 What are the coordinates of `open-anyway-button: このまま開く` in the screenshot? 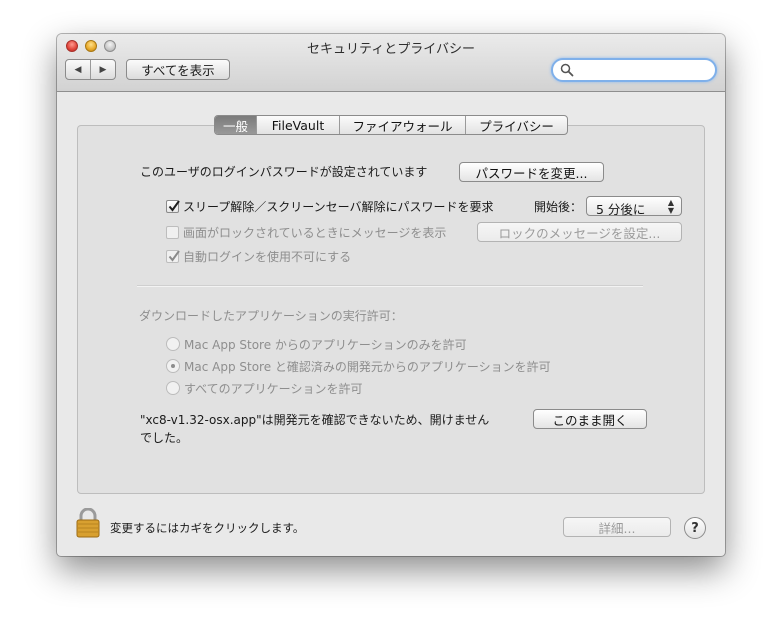 It's located at (590, 419).